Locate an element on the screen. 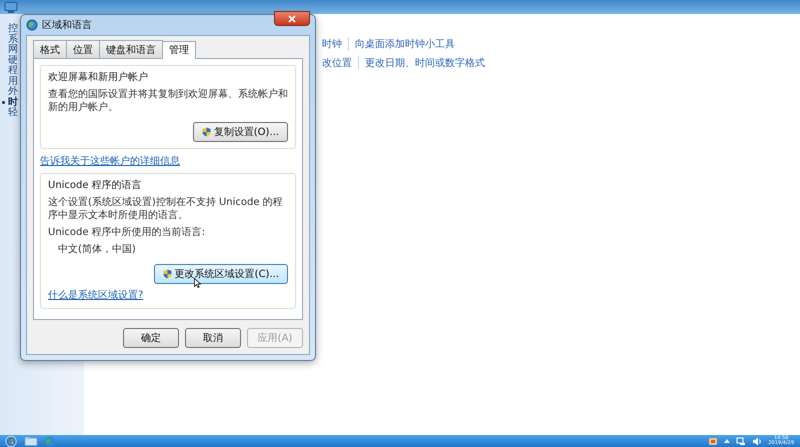 The image size is (800, 447). task-link: 改位置 is located at coordinates (337, 63).